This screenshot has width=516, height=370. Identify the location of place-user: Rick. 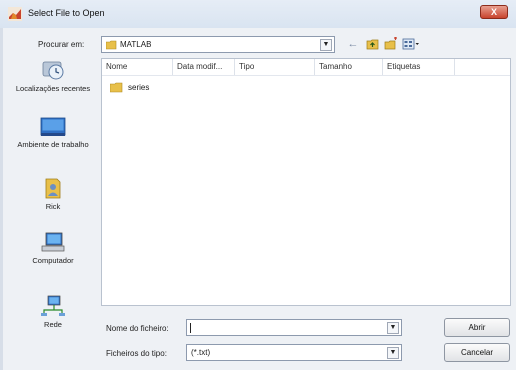
(53, 193).